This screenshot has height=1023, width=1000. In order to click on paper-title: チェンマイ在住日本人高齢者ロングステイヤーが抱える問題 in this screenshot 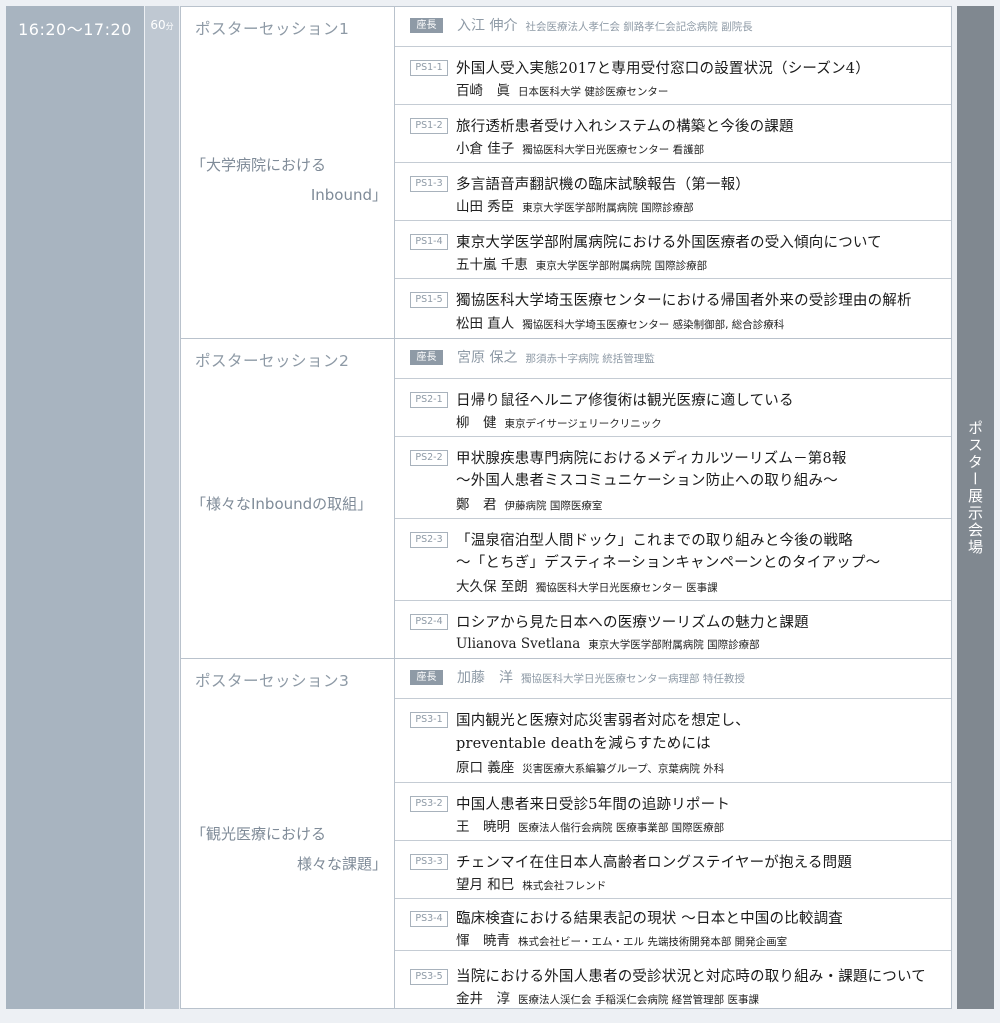, I will do `click(654, 863)`.